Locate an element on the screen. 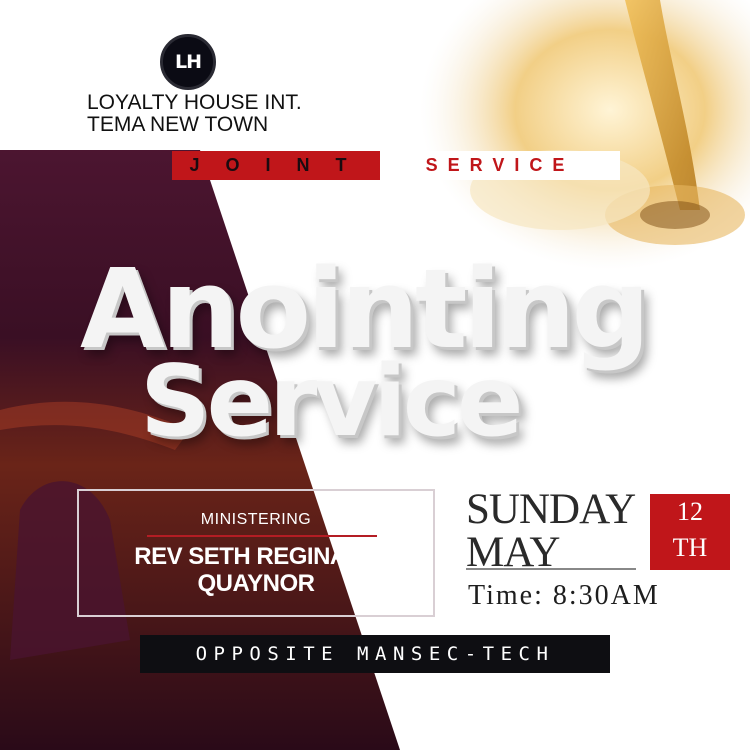  minister-name: REV SETH REGINALD QUAYNOR is located at coordinates (256, 570).